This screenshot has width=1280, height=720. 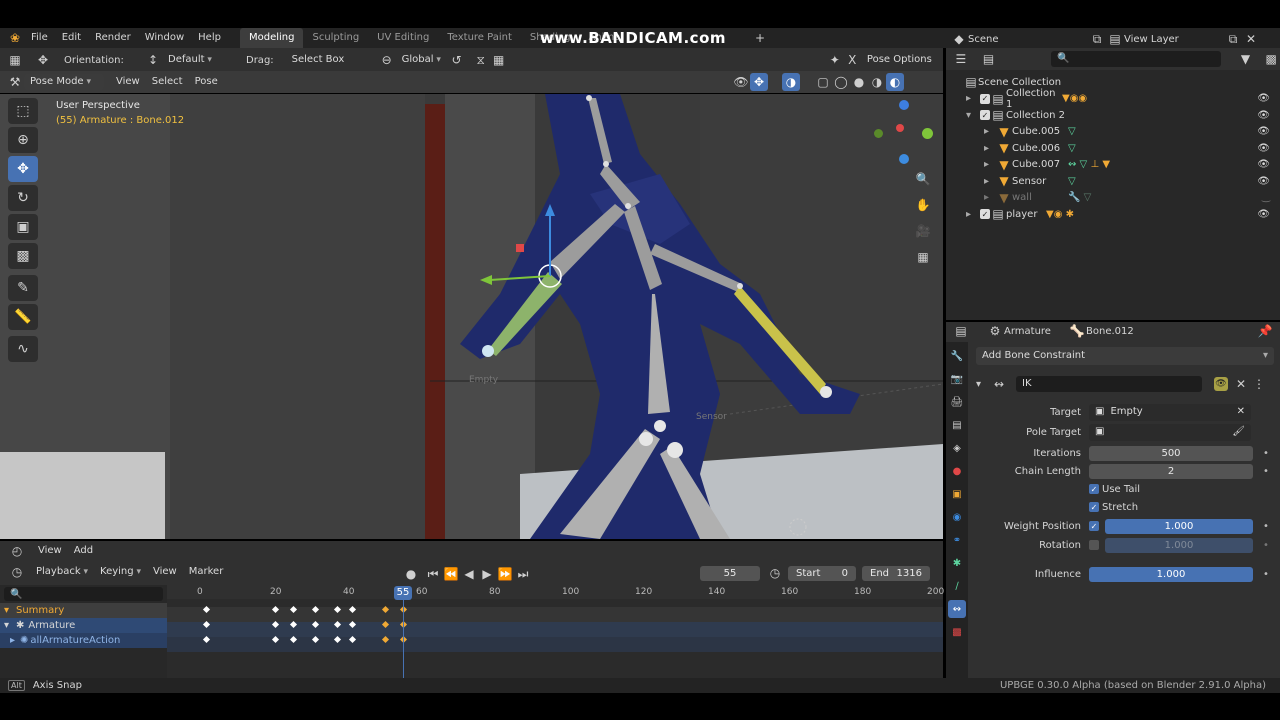 I want to click on blender-logo-icon: ❀, so click(x=15, y=38).